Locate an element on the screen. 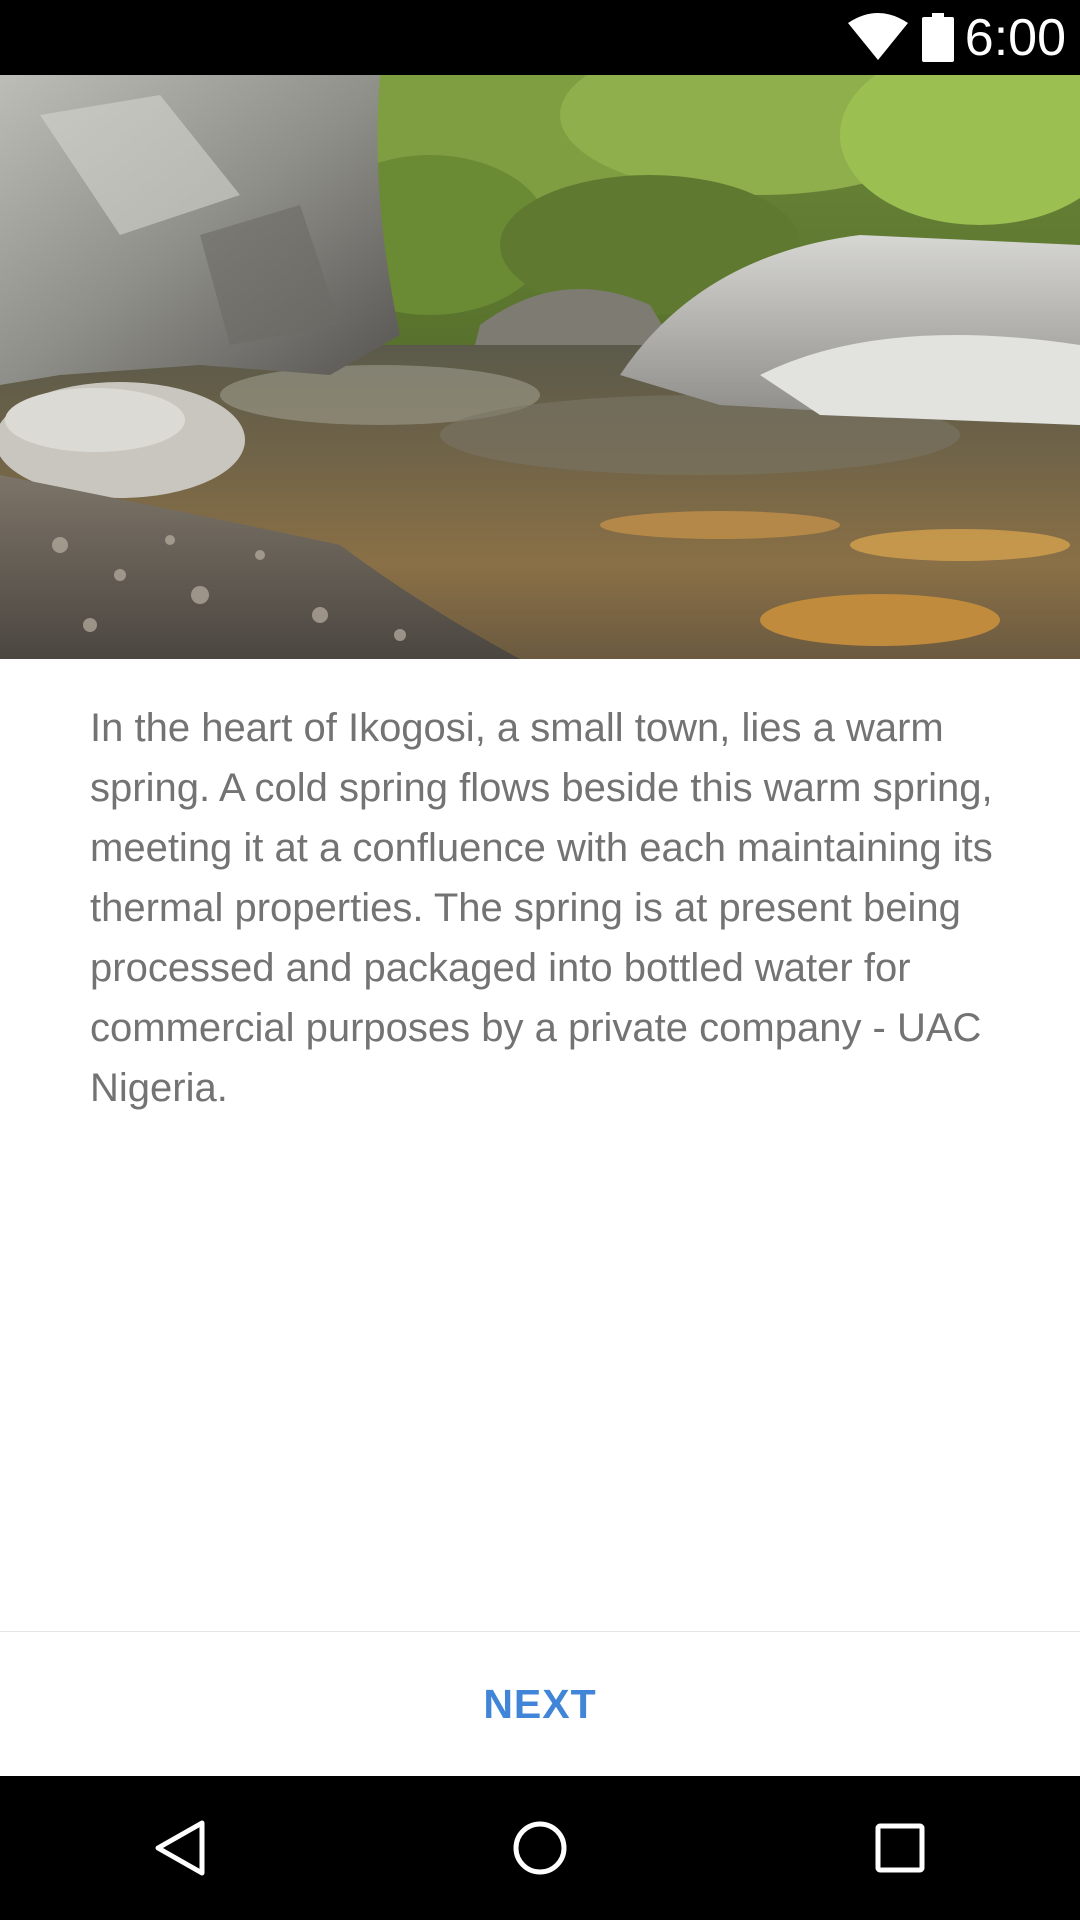 This screenshot has width=1080, height=1920. home-icon is located at coordinates (540, 1848).